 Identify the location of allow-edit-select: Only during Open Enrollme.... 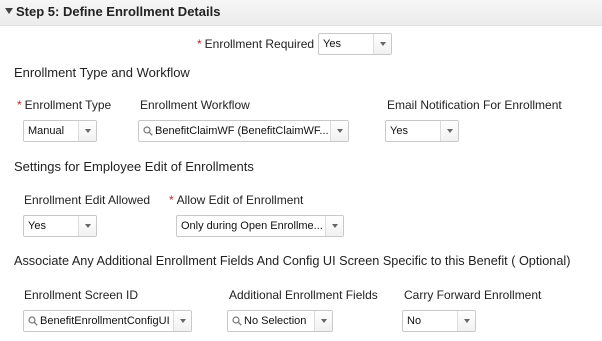
(260, 226).